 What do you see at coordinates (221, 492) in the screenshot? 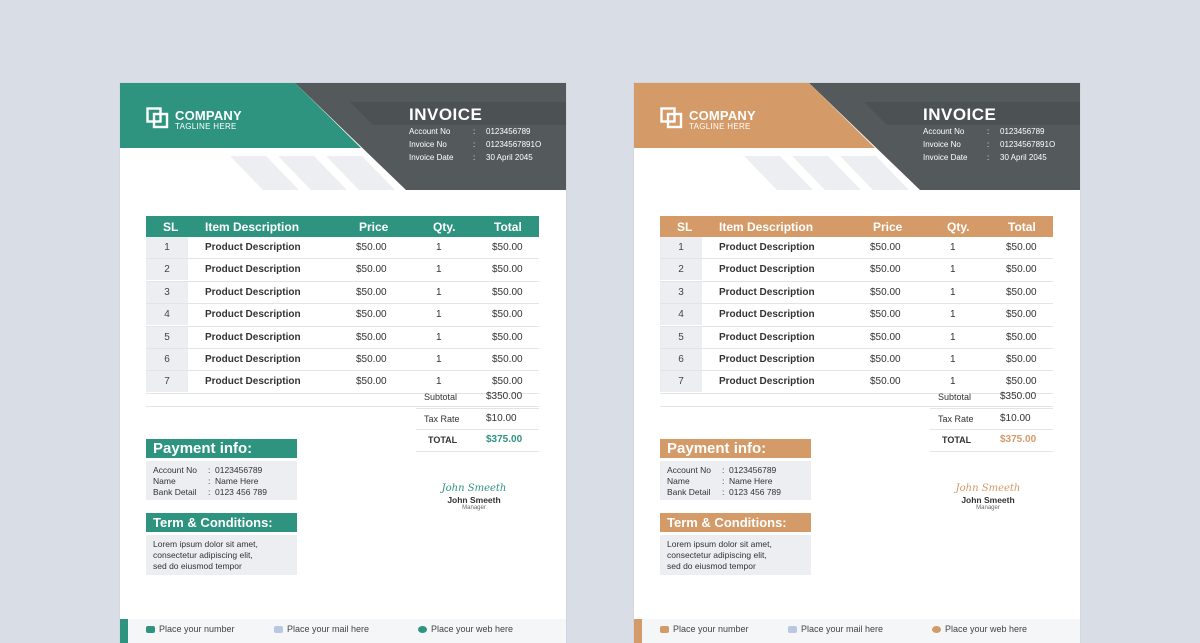
I see `payment-row: Bank Detail : 0123 456 789` at bounding box center [221, 492].